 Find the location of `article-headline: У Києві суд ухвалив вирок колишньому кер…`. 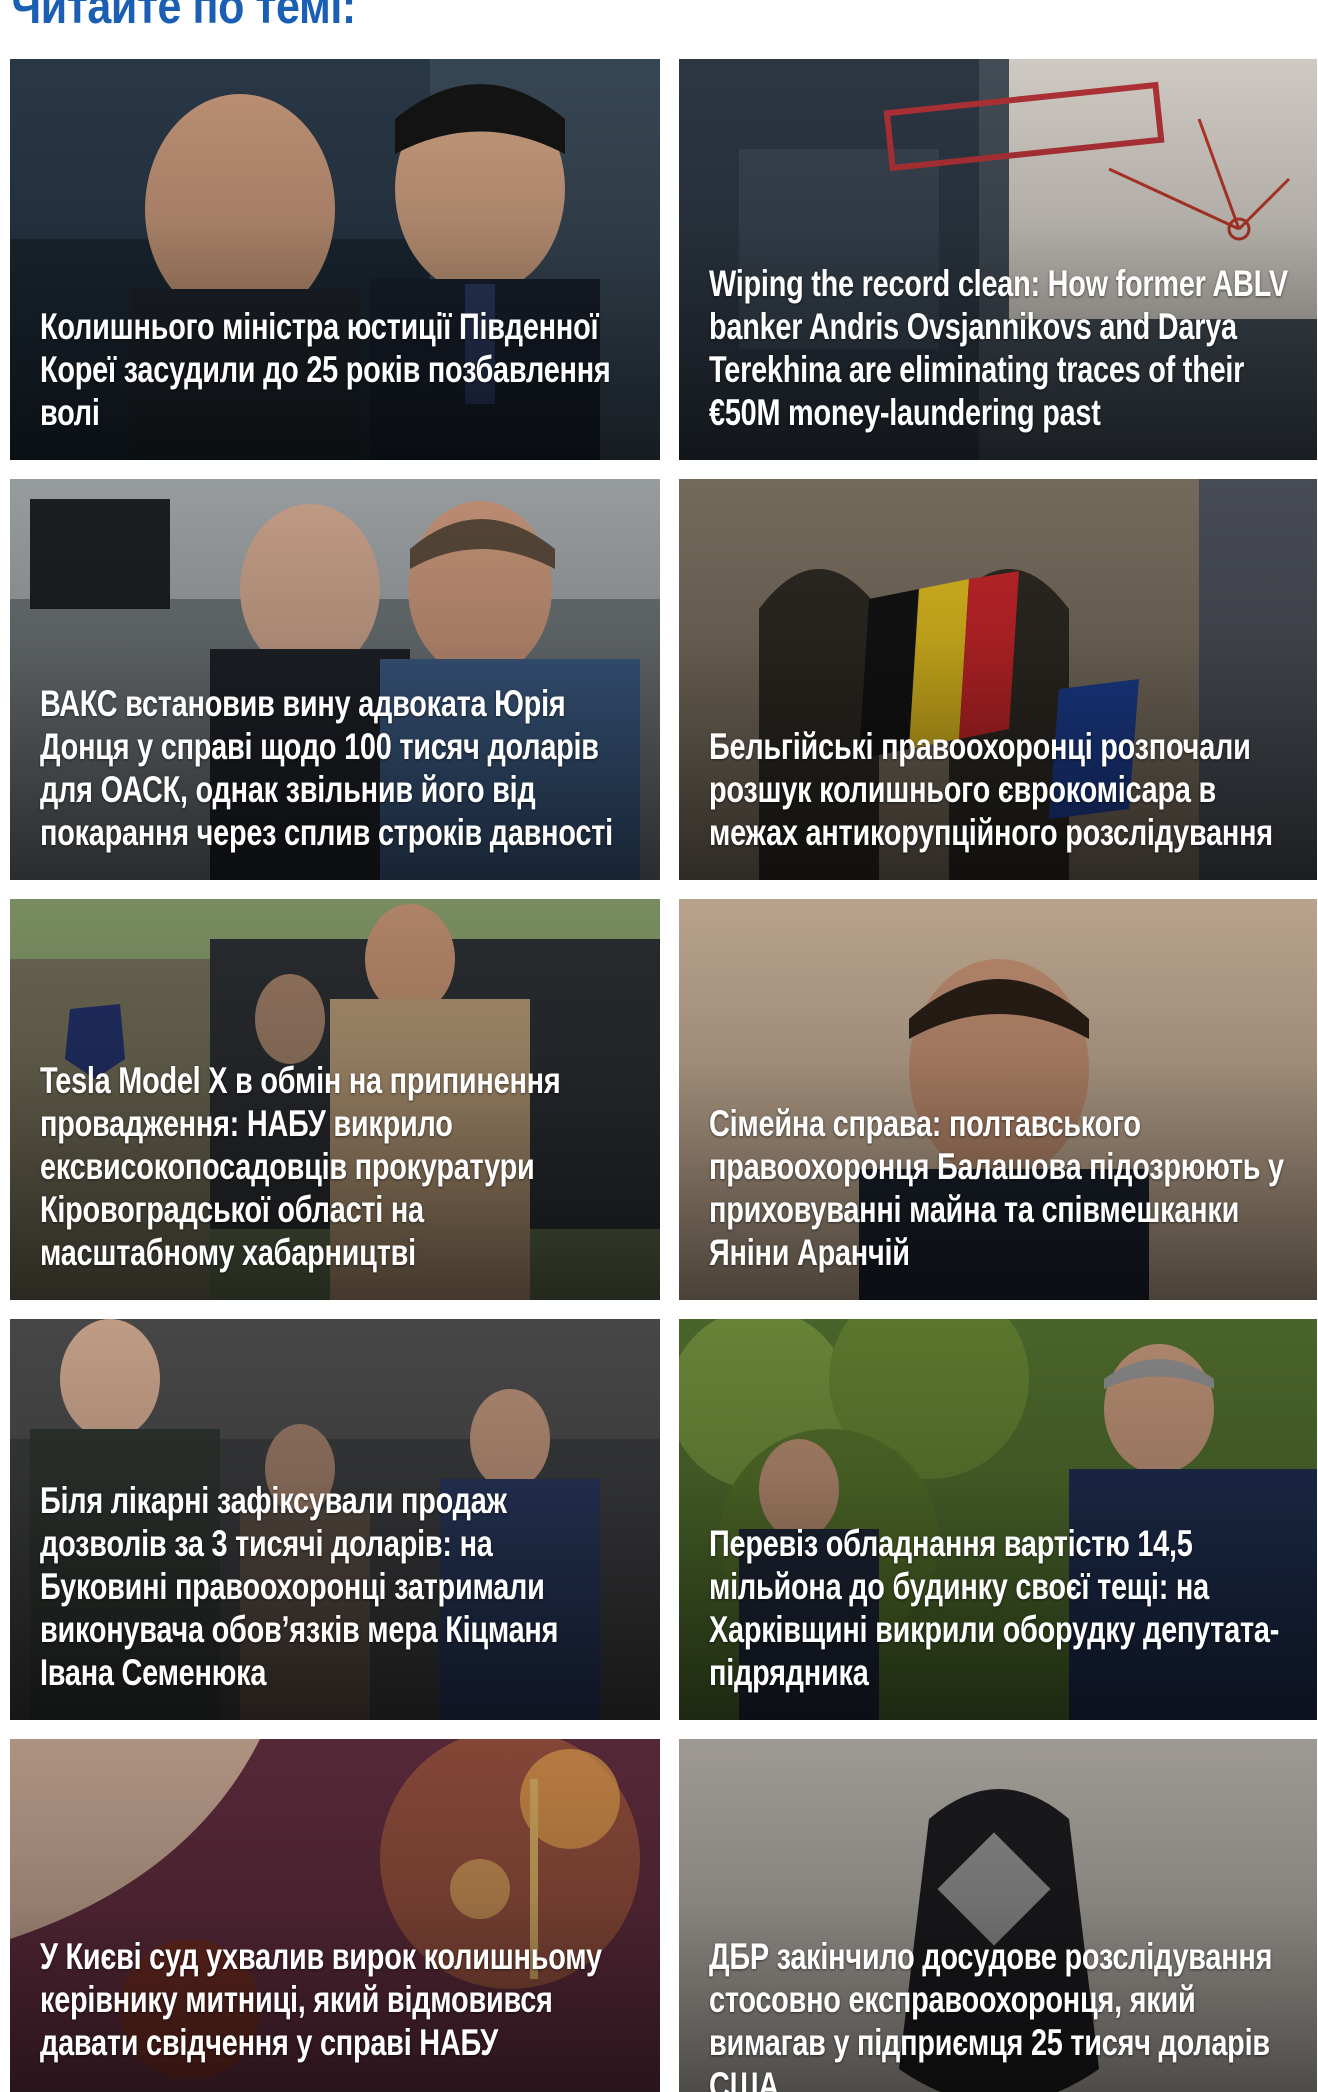

article-headline: У Києві суд ухвалив вирок колишньому кер… is located at coordinates (321, 1999).